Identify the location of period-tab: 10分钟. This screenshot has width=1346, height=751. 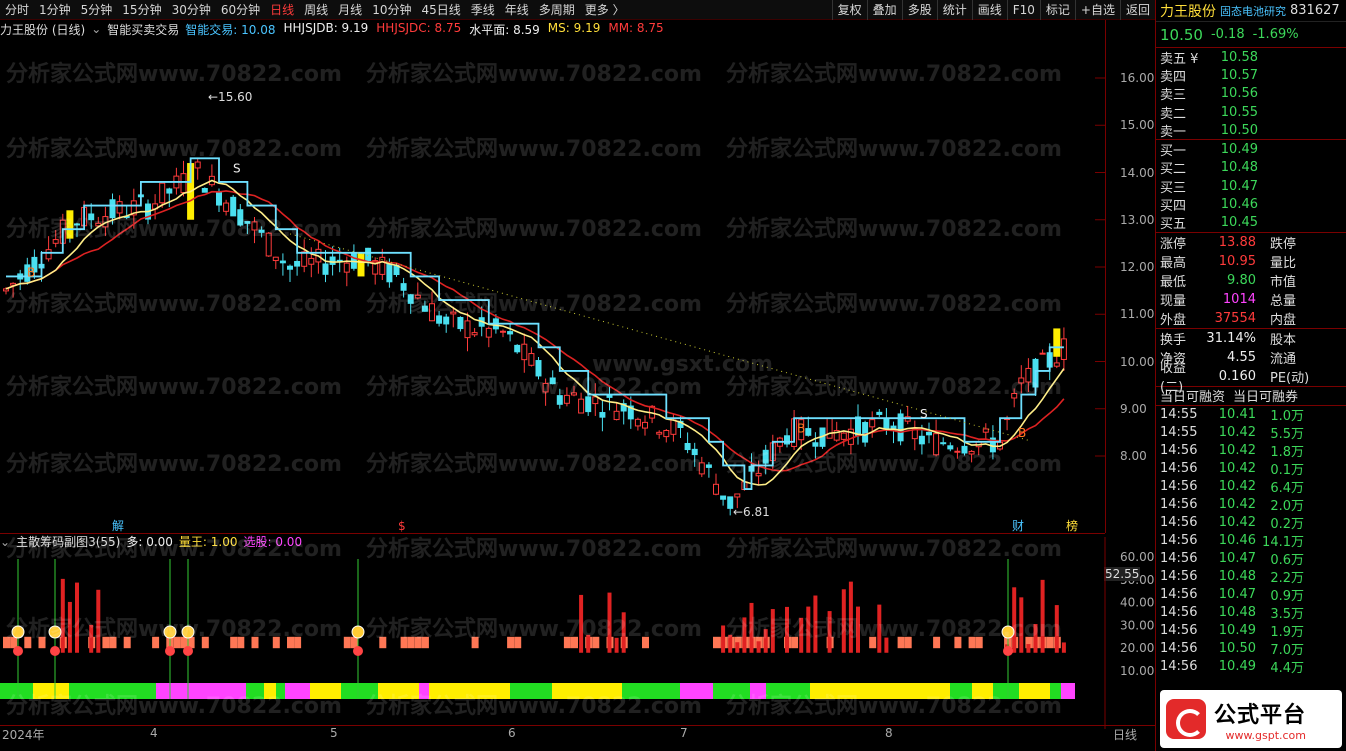
(391, 10).